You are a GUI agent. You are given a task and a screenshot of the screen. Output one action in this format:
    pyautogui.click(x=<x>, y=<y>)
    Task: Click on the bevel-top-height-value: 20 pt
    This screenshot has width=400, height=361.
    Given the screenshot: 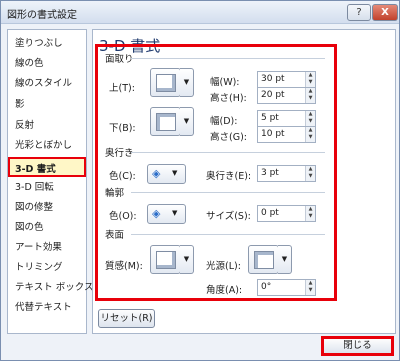 What is the action you would take?
    pyautogui.click(x=273, y=95)
    